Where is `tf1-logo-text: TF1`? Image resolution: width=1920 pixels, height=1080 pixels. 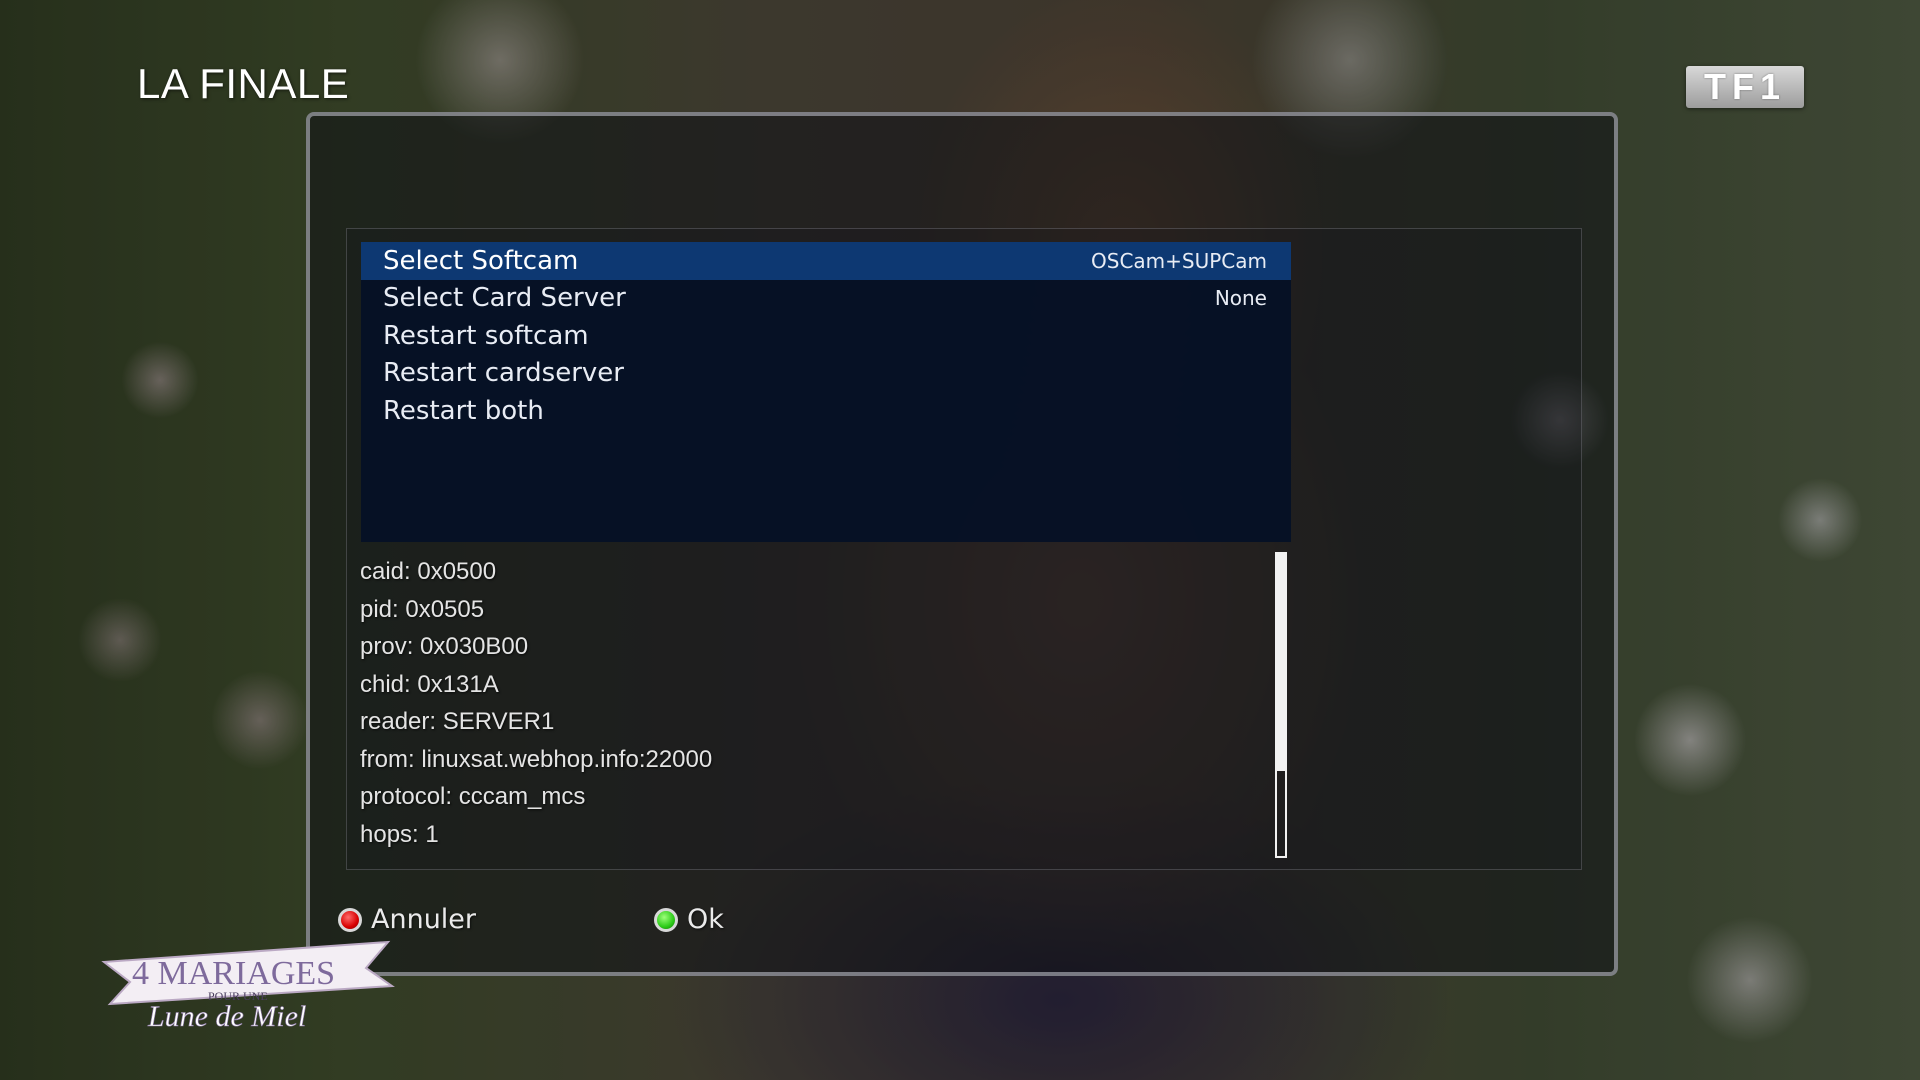 tf1-logo-text: TF1 is located at coordinates (1744, 86).